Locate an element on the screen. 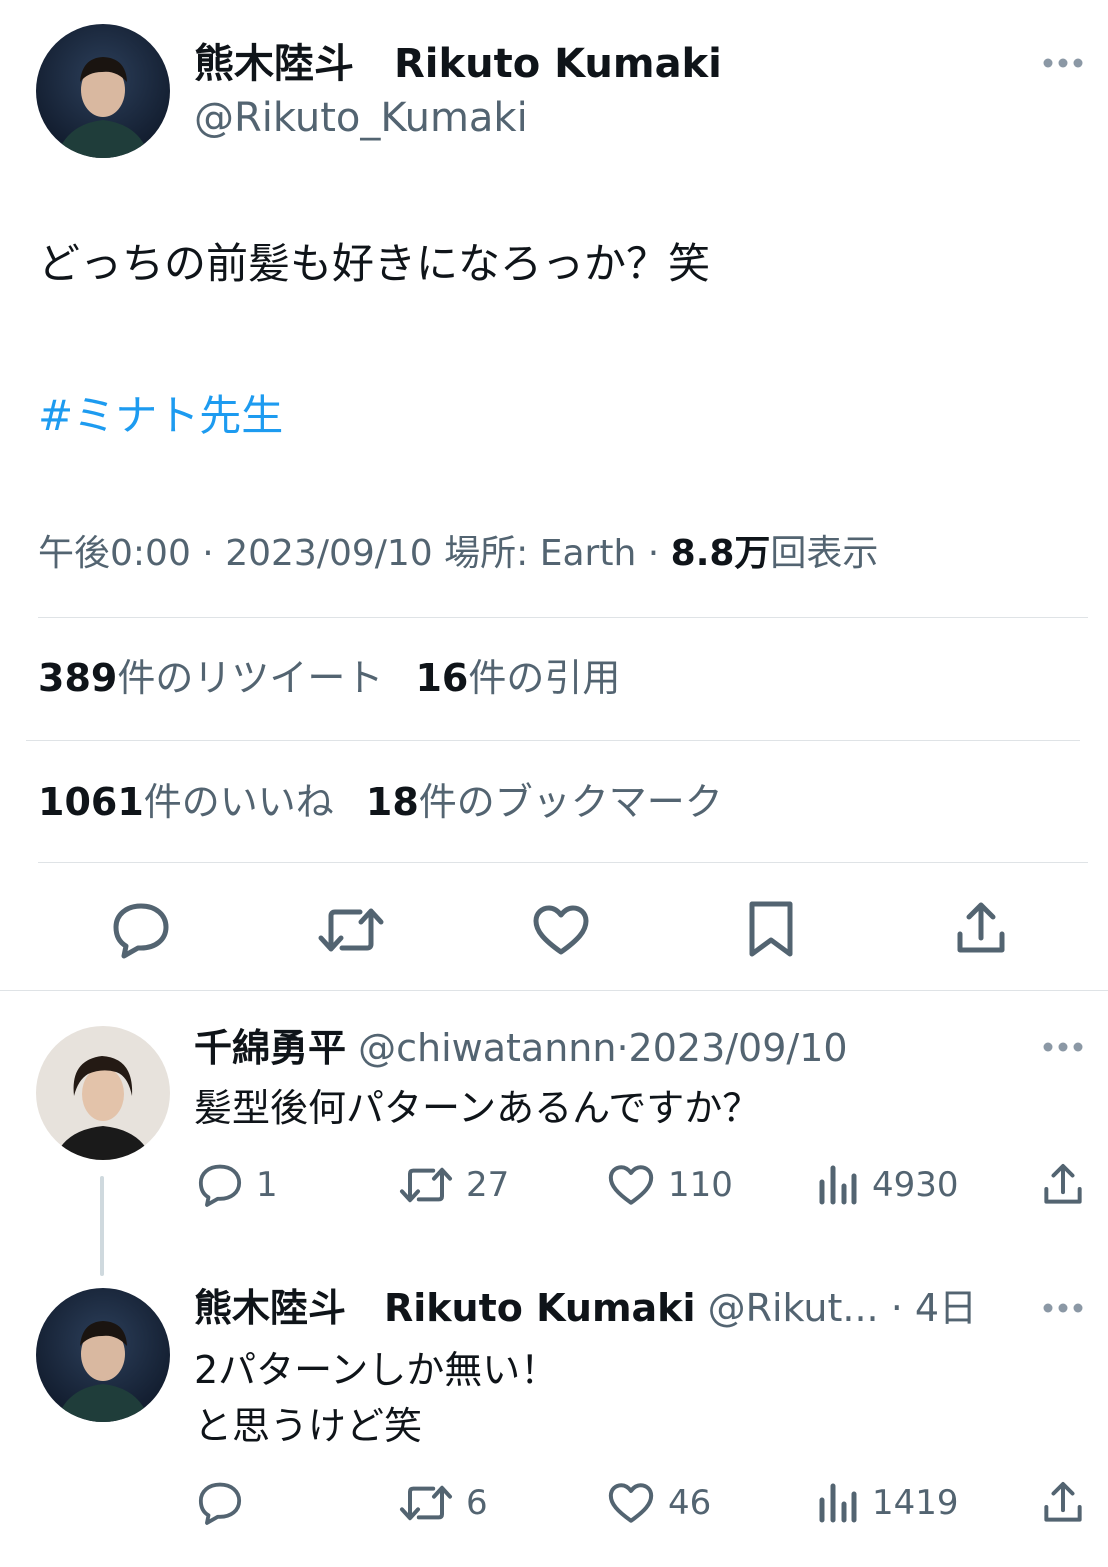  likes-stat: 1061件のいいね is located at coordinates (186, 802).